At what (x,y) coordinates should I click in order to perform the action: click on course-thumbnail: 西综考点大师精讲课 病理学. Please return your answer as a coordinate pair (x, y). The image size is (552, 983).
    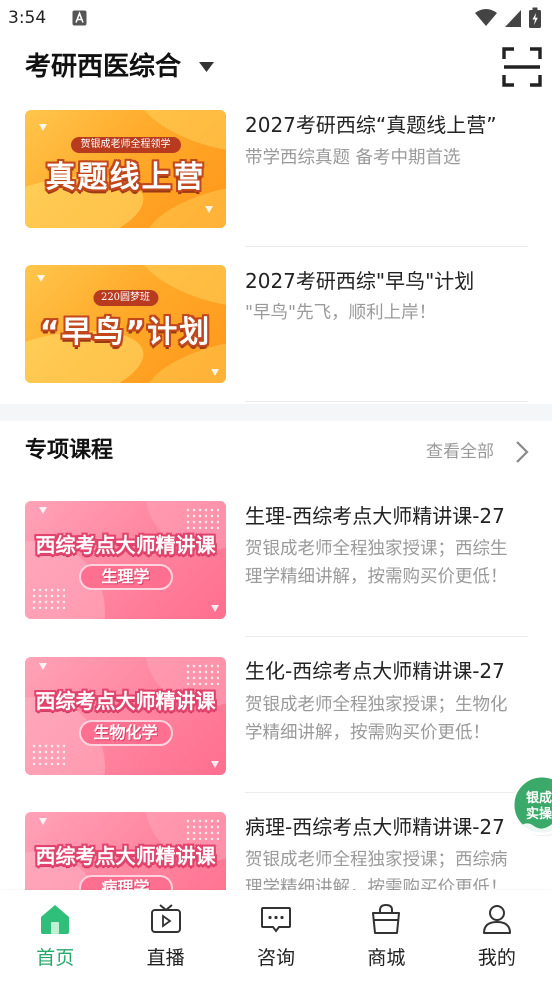
    Looking at the image, I should click on (125, 851).